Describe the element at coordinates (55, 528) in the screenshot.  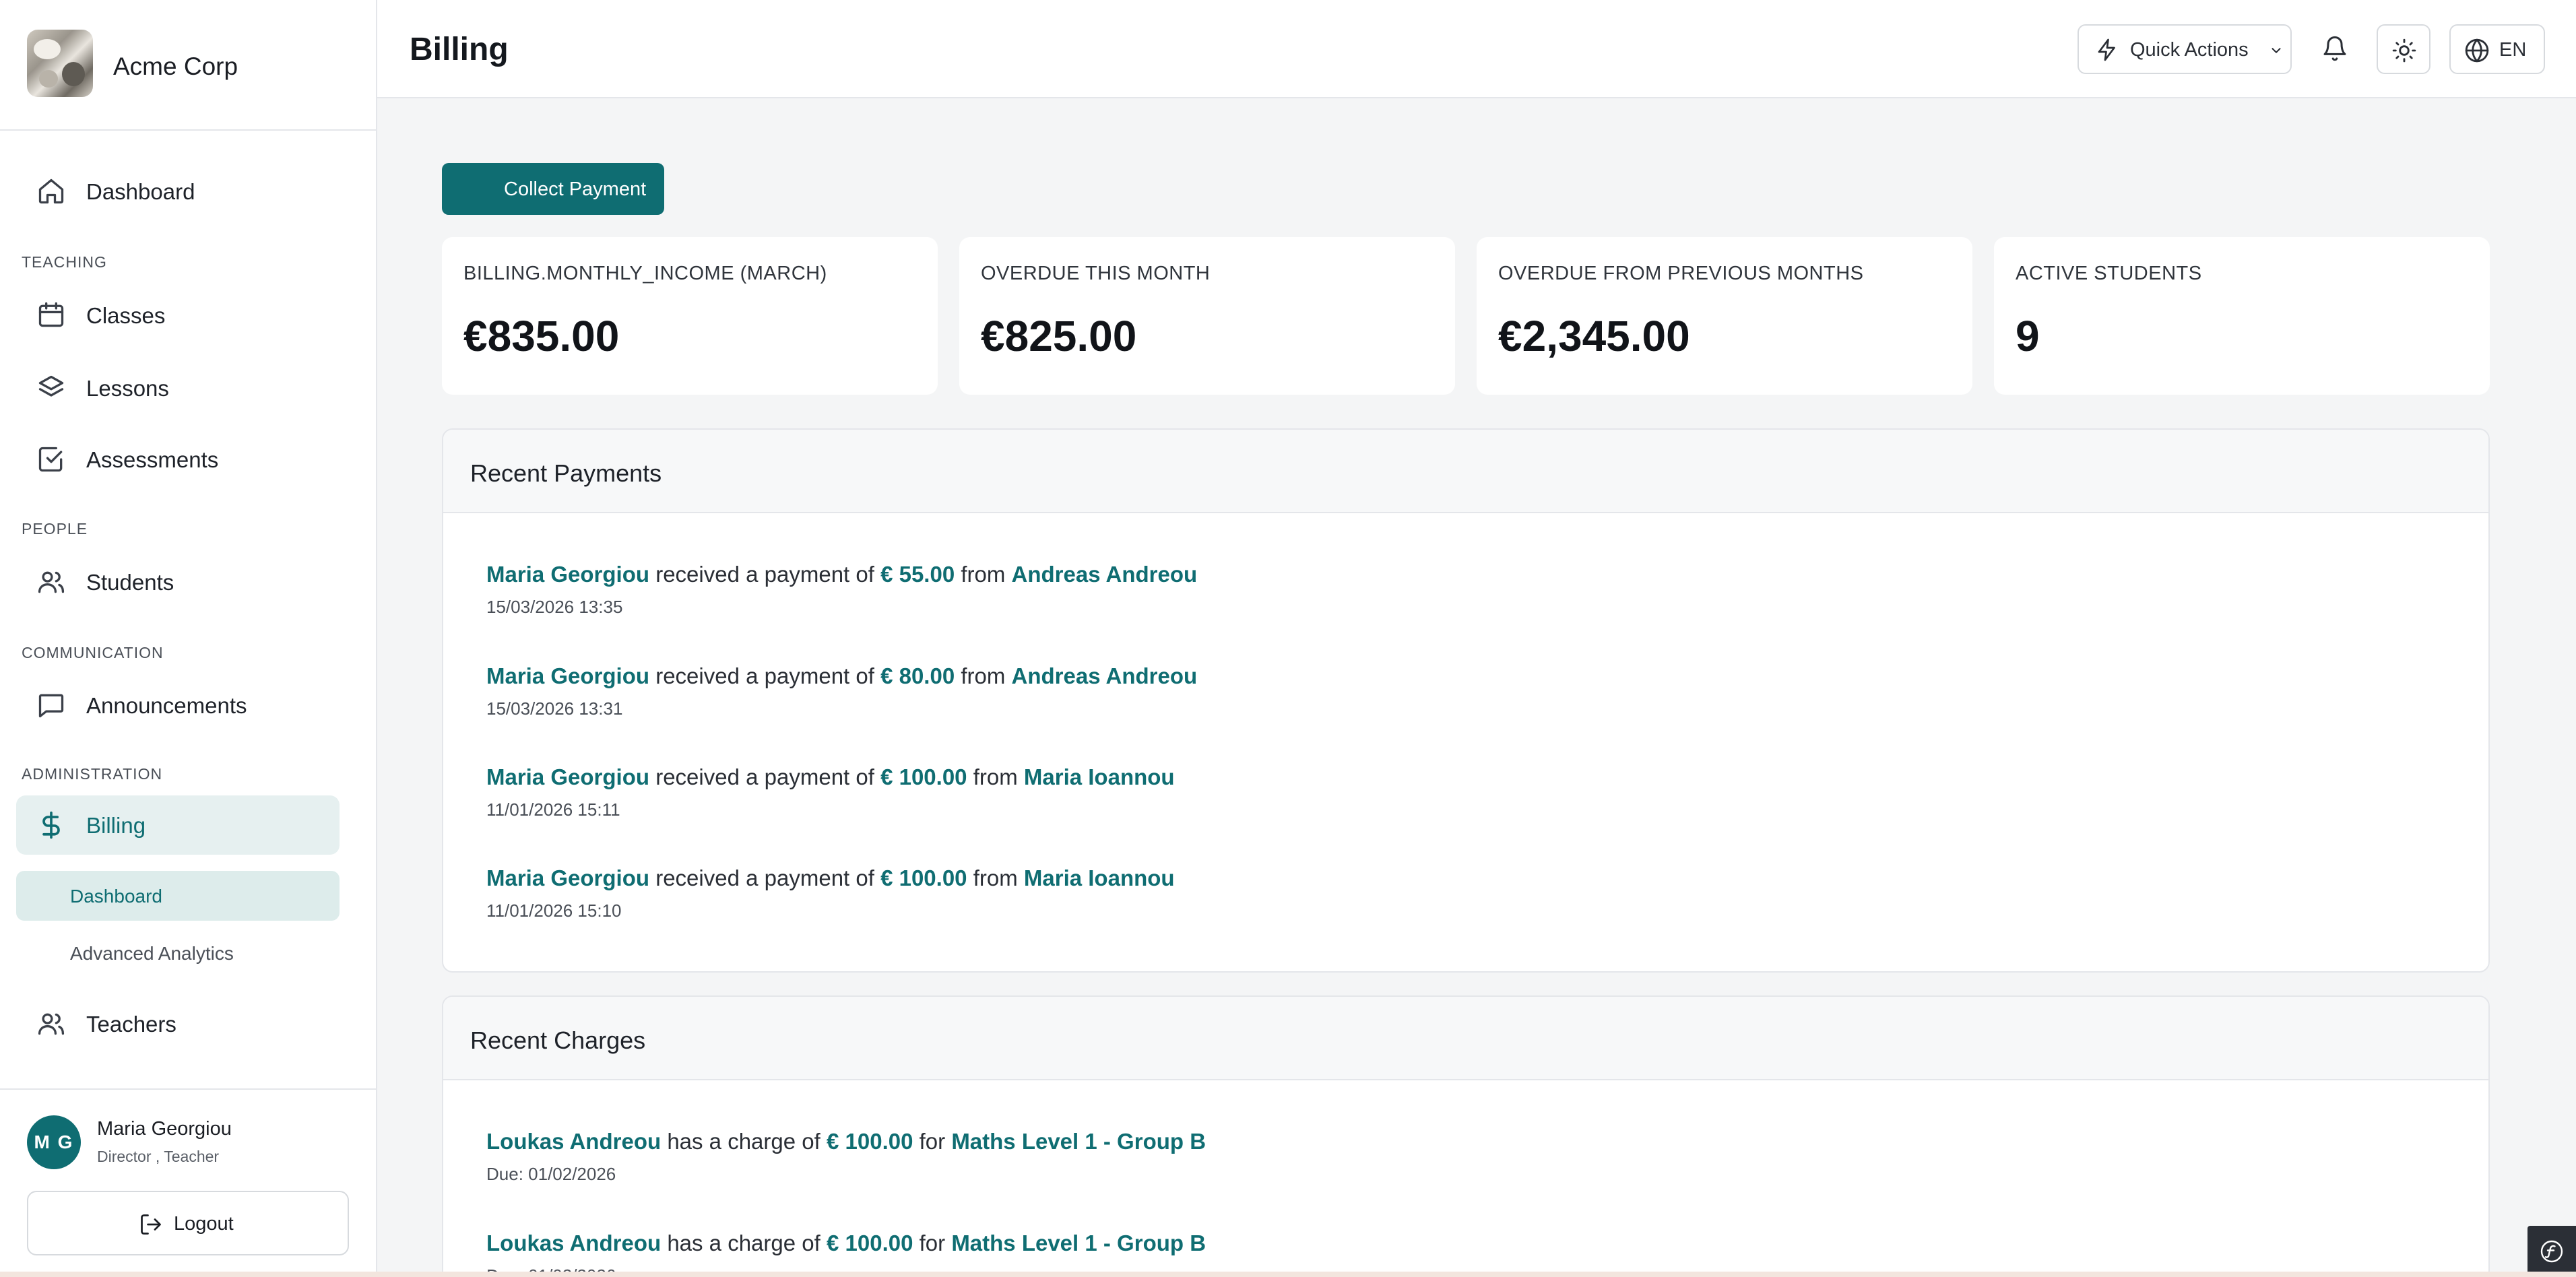
I see `section-label-people: PEOPLE` at that location.